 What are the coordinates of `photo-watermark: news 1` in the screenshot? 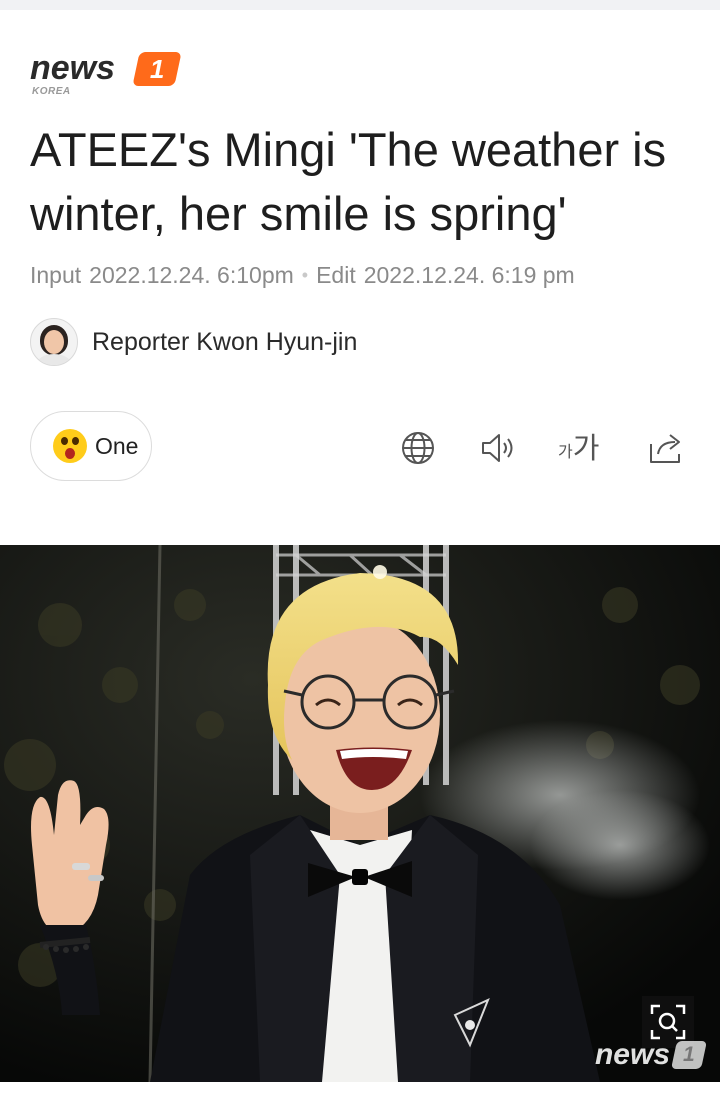 It's located at (650, 1055).